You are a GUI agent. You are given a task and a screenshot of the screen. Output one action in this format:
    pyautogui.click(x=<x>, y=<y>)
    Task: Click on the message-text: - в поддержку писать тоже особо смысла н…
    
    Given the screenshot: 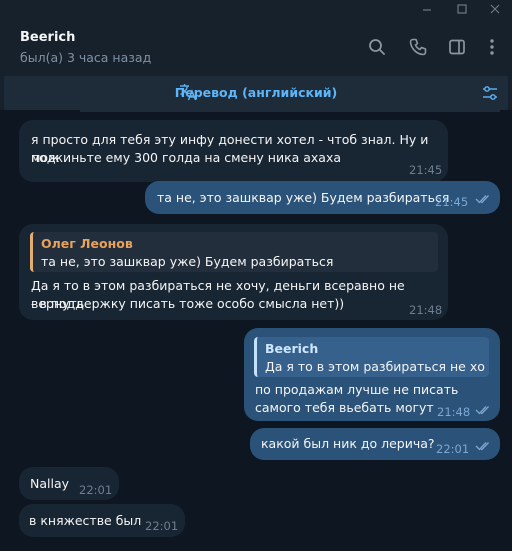 What is the action you would take?
    pyautogui.click(x=188, y=303)
    